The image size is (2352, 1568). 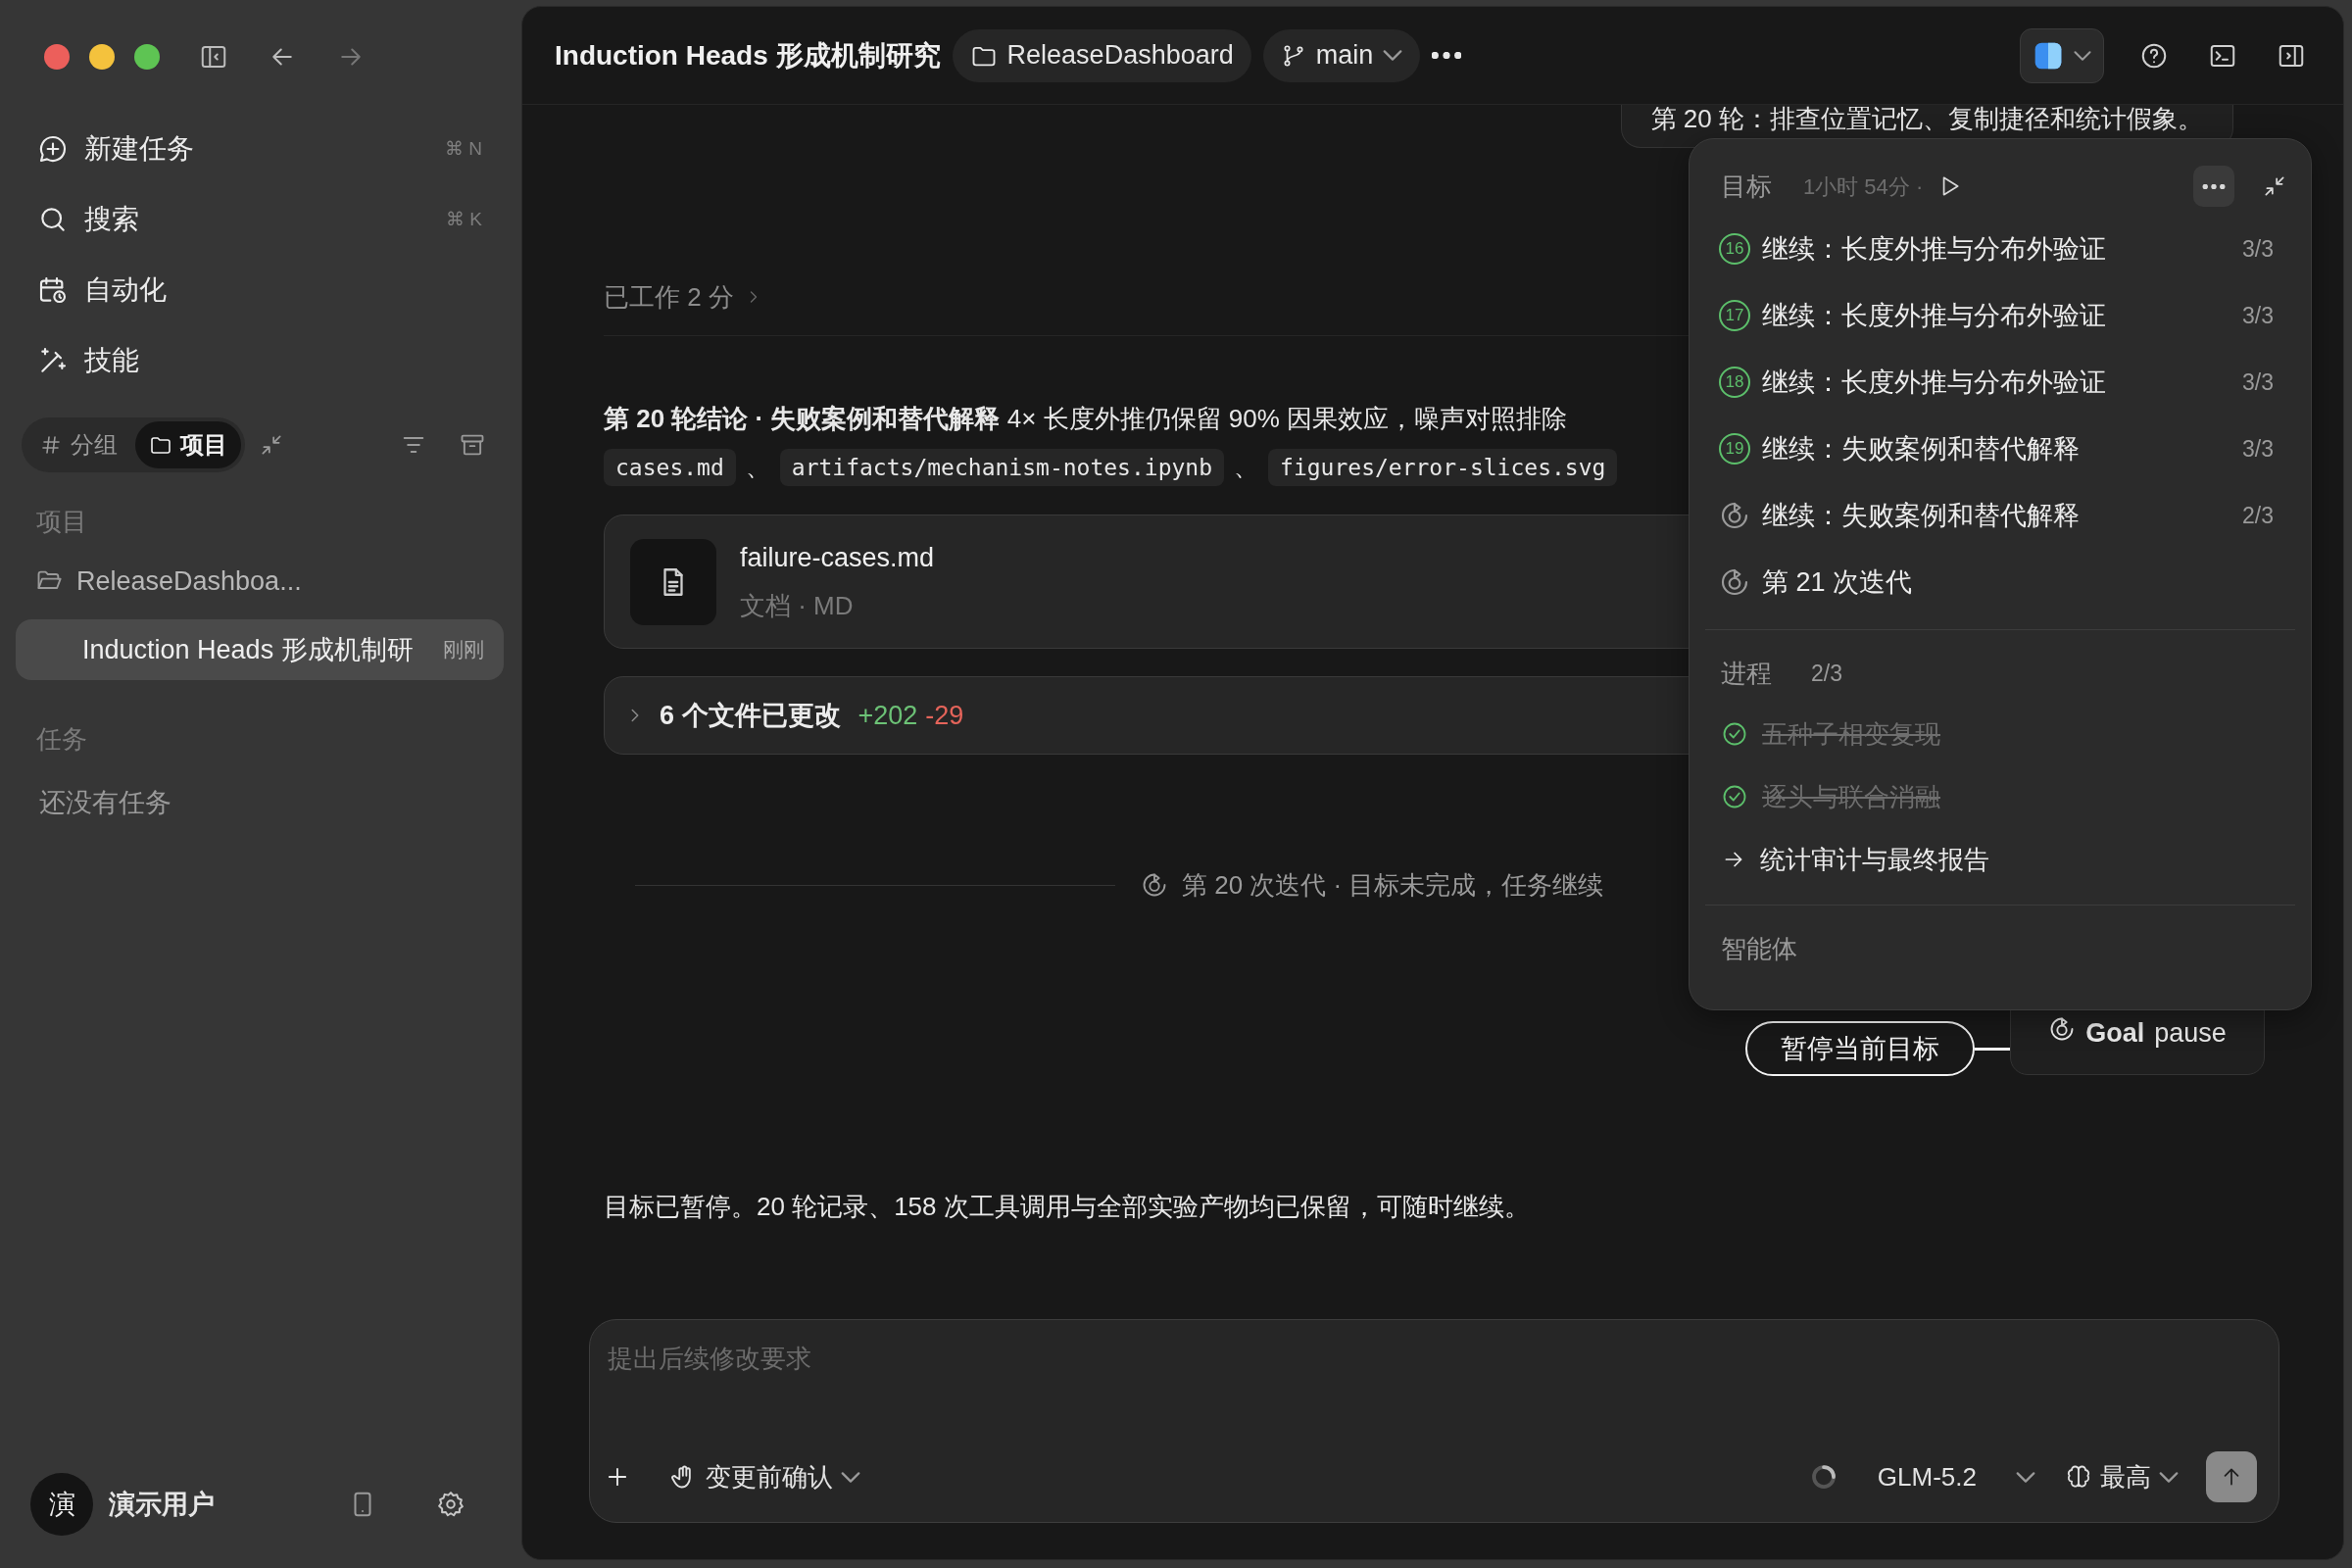 I want to click on settings-icon, so click(x=451, y=1504).